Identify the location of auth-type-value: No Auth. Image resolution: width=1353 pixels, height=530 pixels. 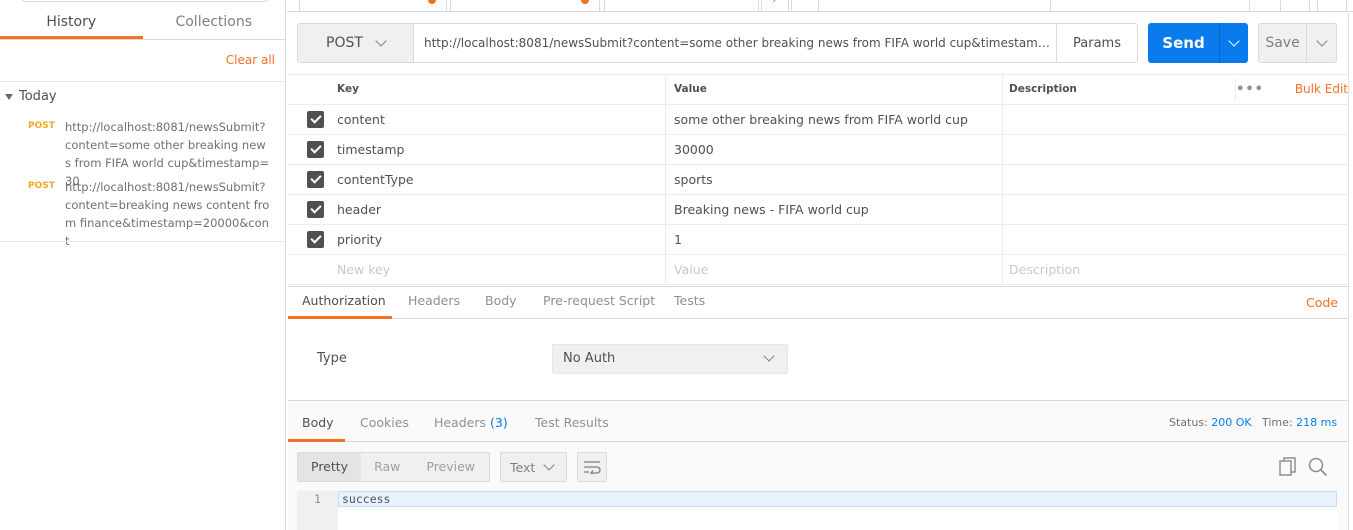
(589, 358).